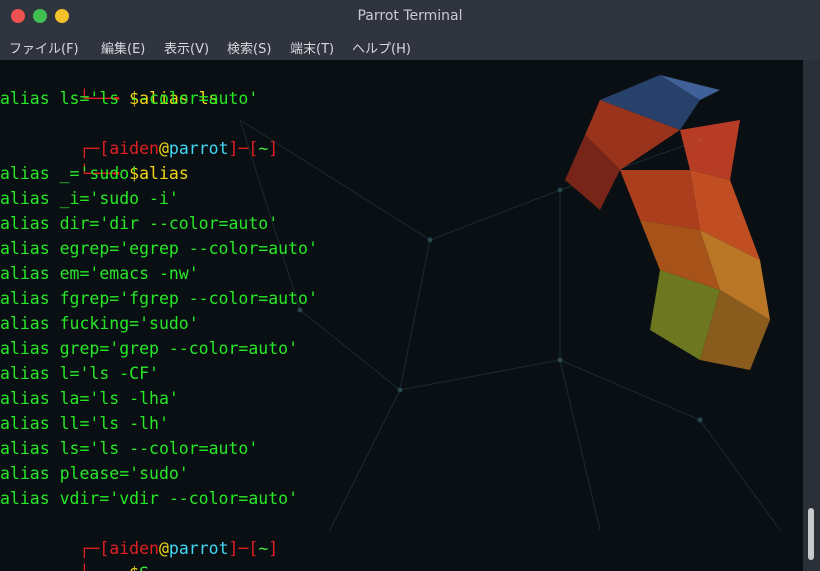 This screenshot has height=571, width=820. What do you see at coordinates (79, 373) in the screenshot?
I see `alias-line: alias l='ls -CF'` at bounding box center [79, 373].